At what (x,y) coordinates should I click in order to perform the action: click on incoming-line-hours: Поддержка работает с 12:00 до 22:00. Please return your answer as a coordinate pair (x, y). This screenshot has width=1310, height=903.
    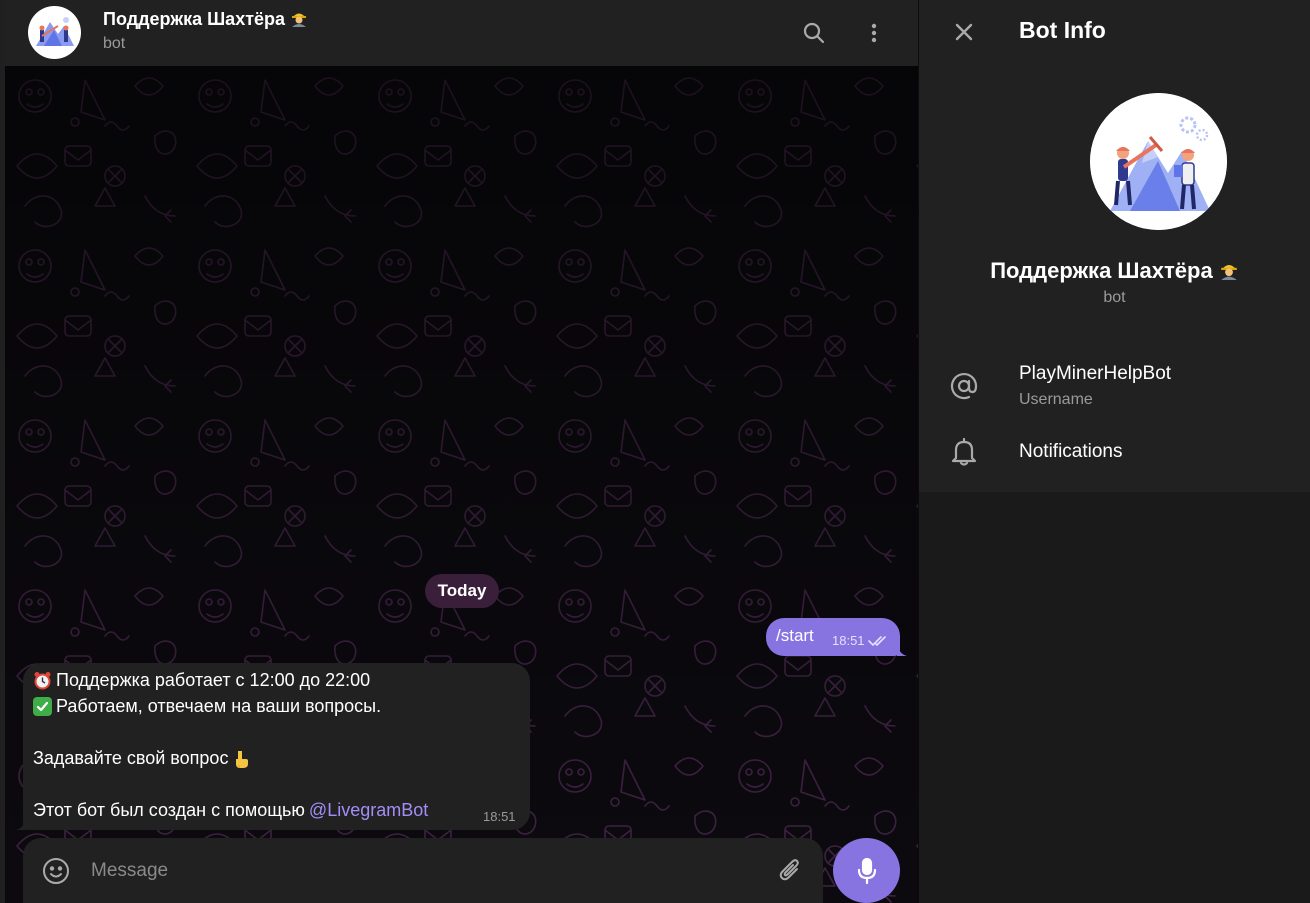
    Looking at the image, I should click on (201, 680).